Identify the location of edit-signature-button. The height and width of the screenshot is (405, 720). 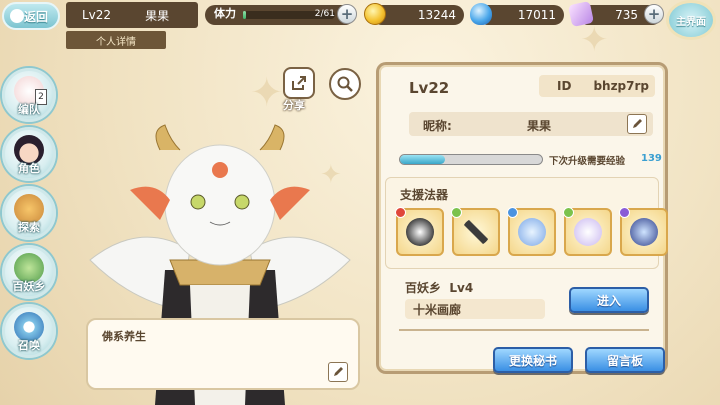
(338, 372).